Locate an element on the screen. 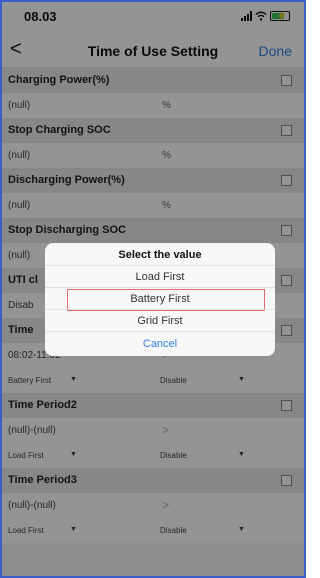 Image resolution: width=320 pixels, height=578 pixels. option-battery-first: Battery First is located at coordinates (160, 299).